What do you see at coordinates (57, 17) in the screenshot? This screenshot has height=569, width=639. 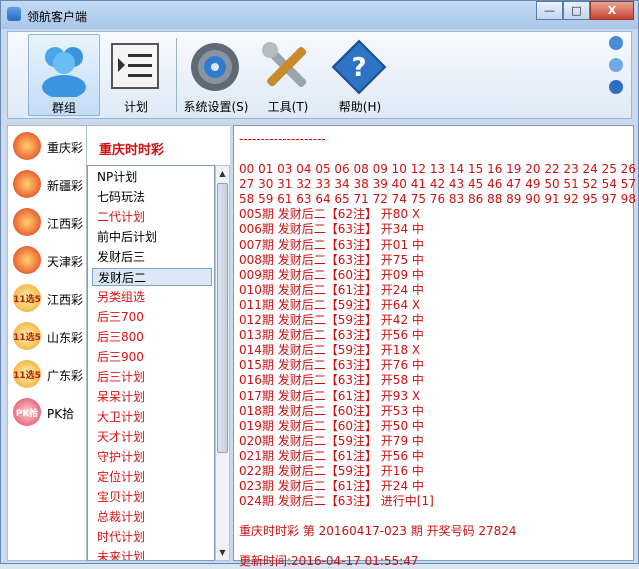 I see `window-title: 领航客户端` at bounding box center [57, 17].